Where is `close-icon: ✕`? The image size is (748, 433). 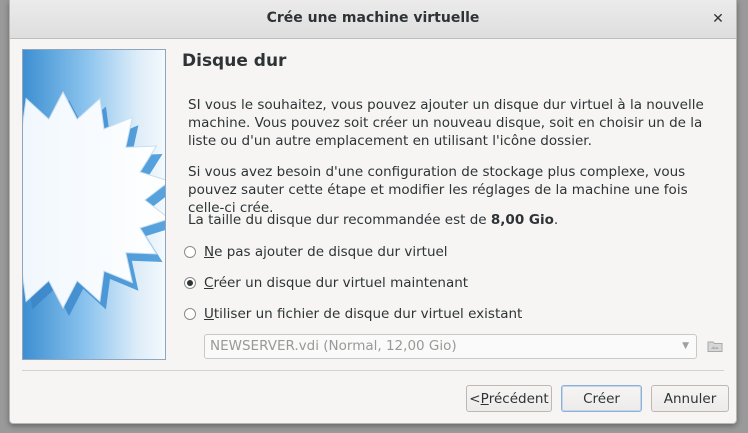 close-icon: ✕ is located at coordinates (718, 19).